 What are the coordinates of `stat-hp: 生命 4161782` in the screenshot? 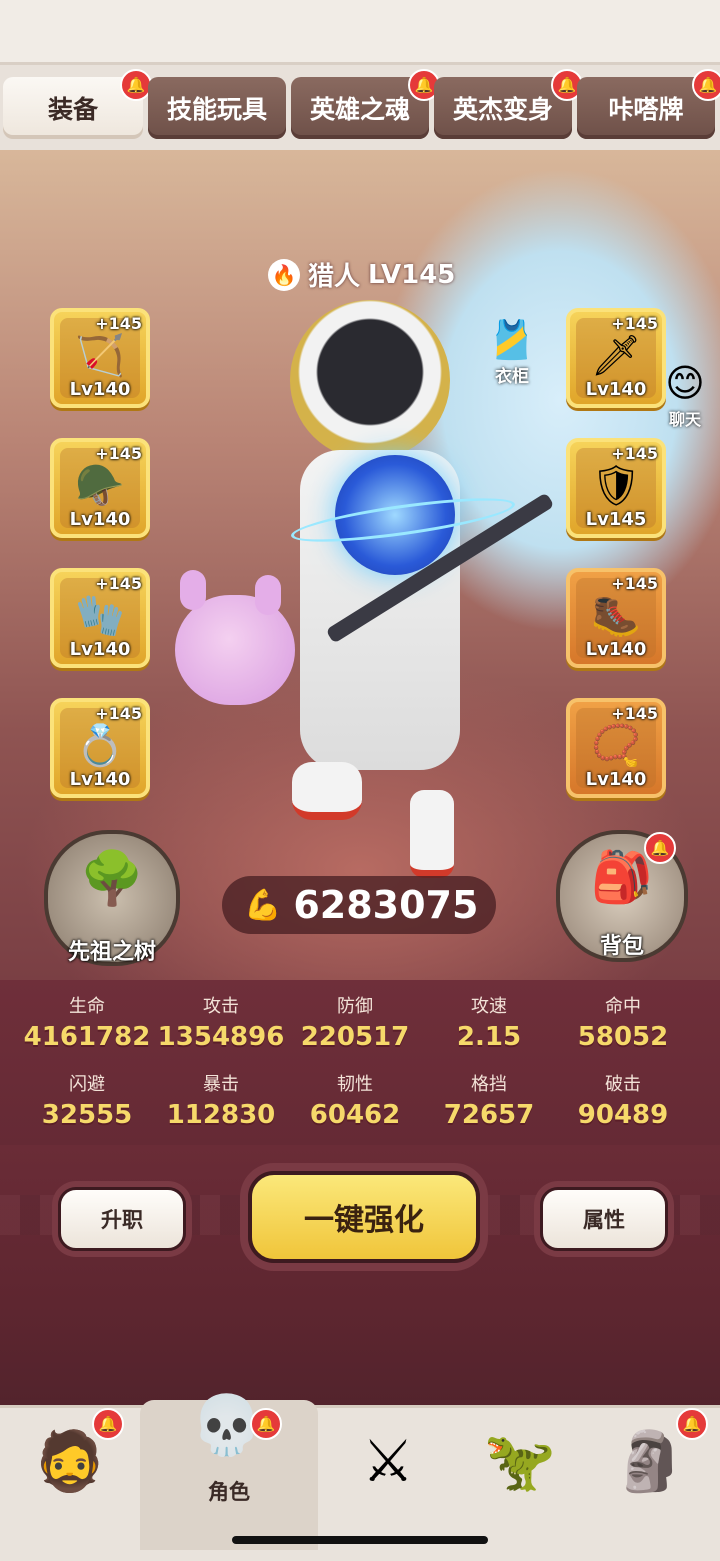 It's located at (87, 1022).